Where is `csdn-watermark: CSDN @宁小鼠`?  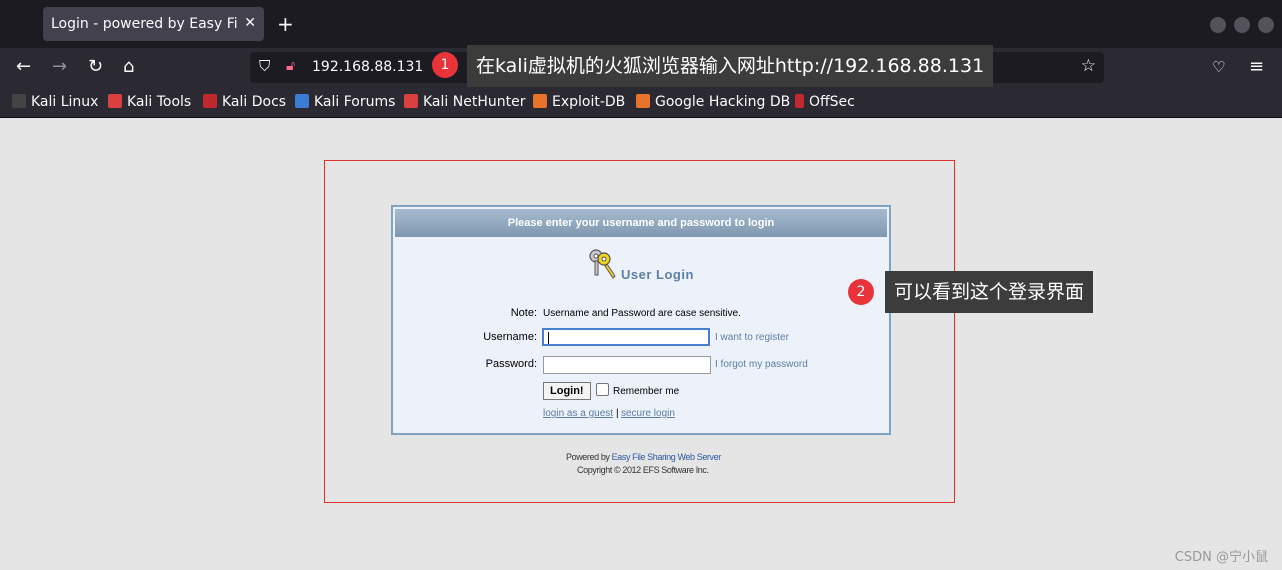
csdn-watermark: CSDN @宁小鼠 is located at coordinates (1221, 557).